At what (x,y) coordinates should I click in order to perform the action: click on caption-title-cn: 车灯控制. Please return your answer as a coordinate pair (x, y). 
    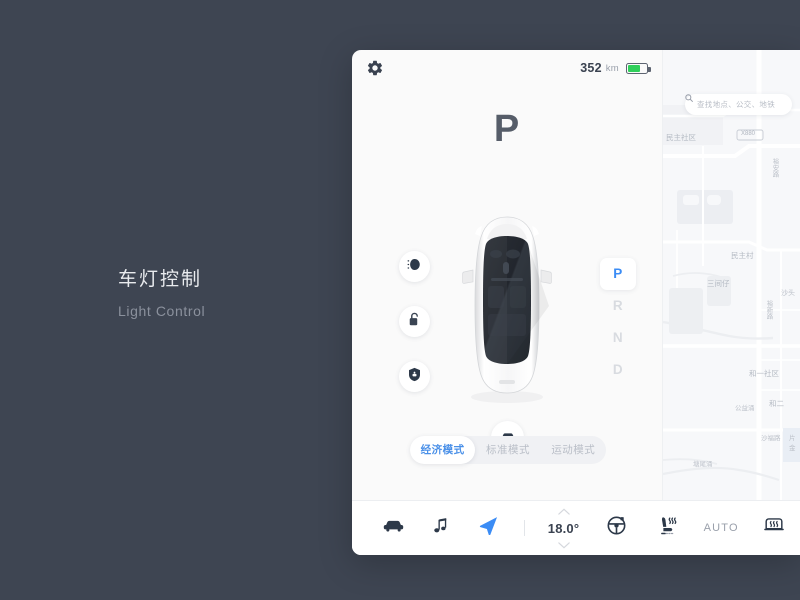
    Looking at the image, I should click on (160, 279).